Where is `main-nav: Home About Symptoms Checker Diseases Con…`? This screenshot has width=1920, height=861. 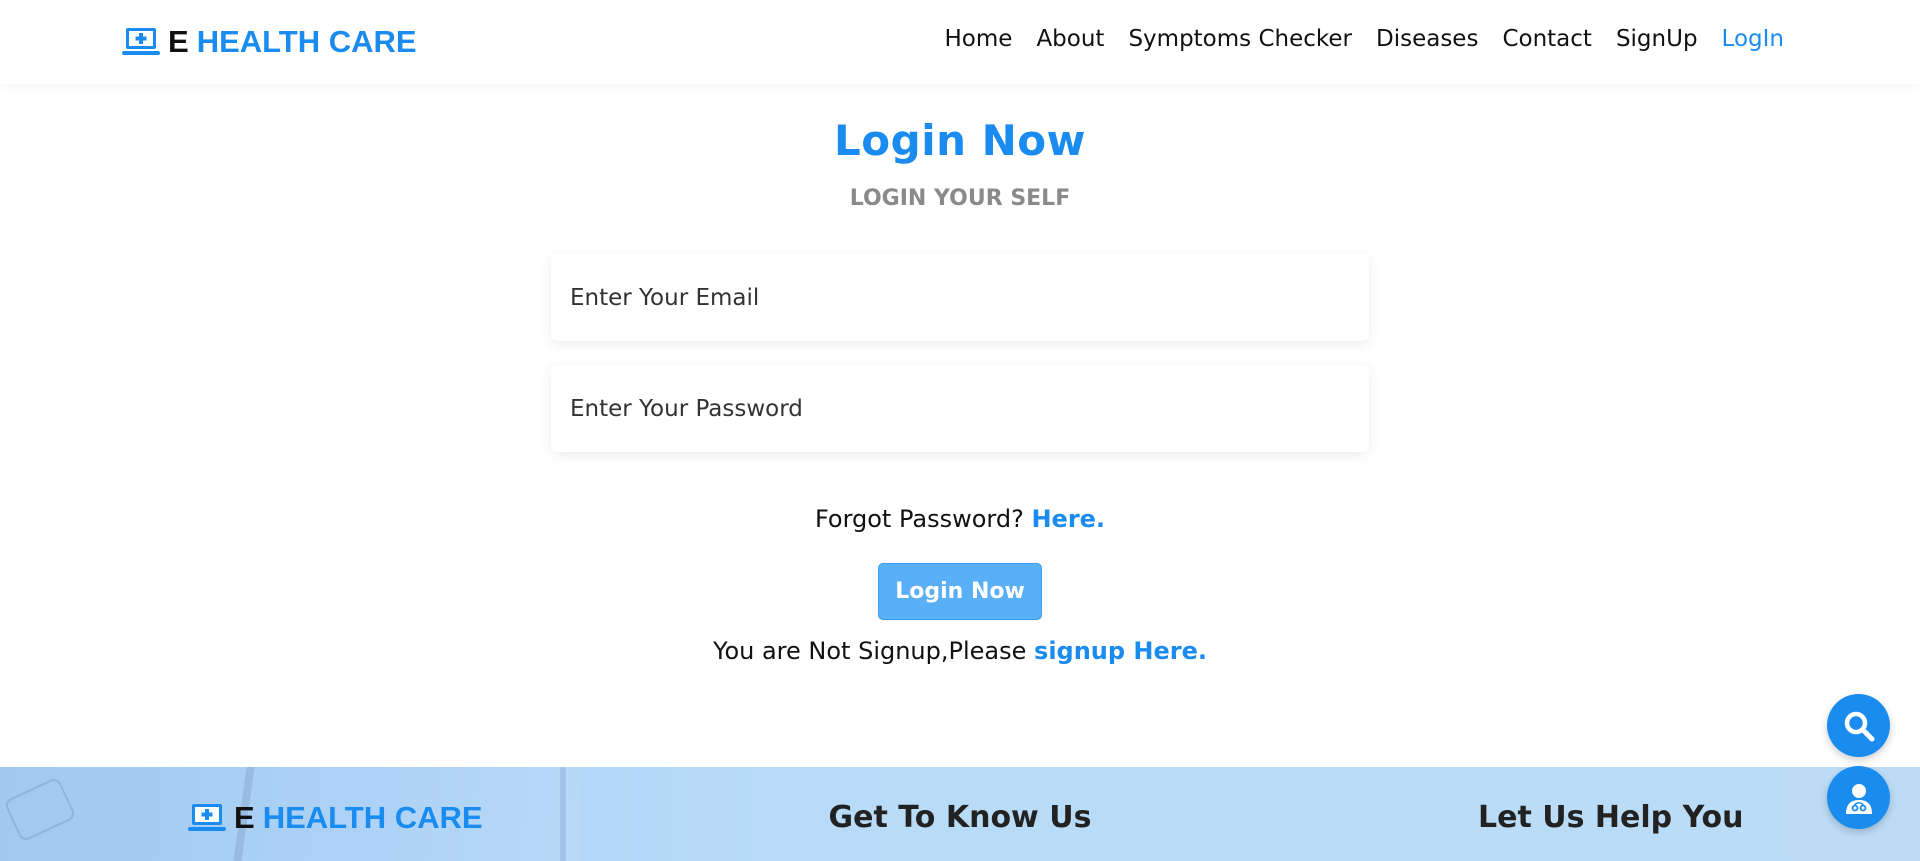 main-nav: Home About Symptoms Checker Diseases Con… is located at coordinates (1364, 39).